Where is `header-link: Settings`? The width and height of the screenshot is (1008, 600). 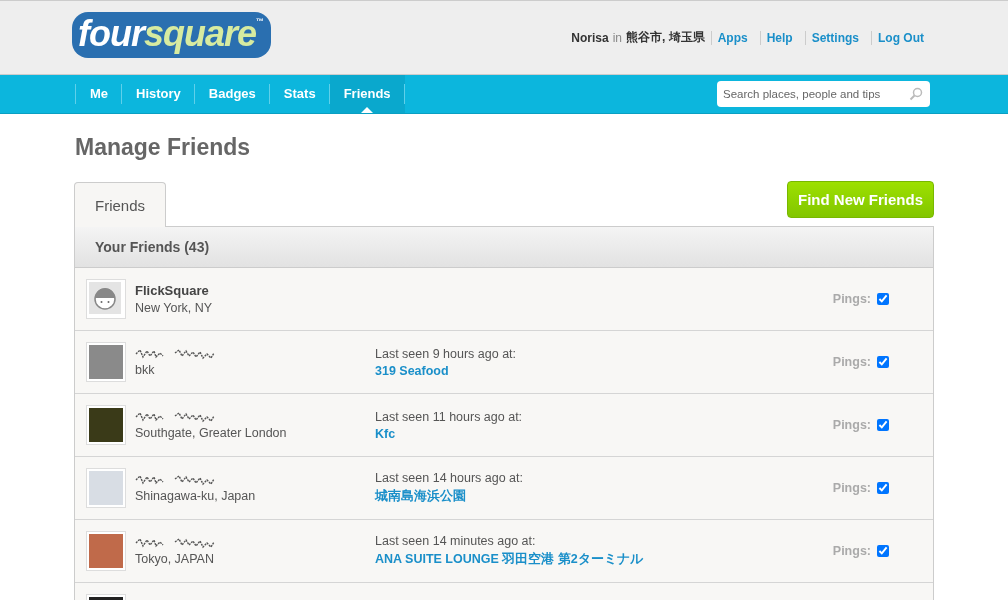 header-link: Settings is located at coordinates (834, 37).